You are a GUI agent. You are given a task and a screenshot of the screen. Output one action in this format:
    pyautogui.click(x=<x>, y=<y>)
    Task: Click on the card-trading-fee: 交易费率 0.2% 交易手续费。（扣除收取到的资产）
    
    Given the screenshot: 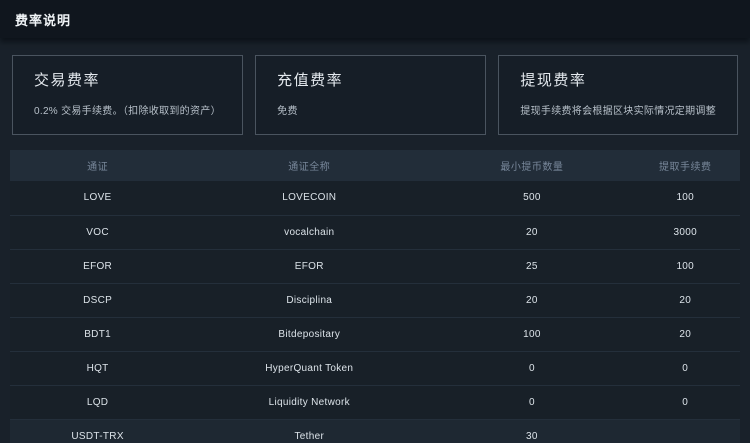 What is the action you would take?
    pyautogui.click(x=128, y=95)
    